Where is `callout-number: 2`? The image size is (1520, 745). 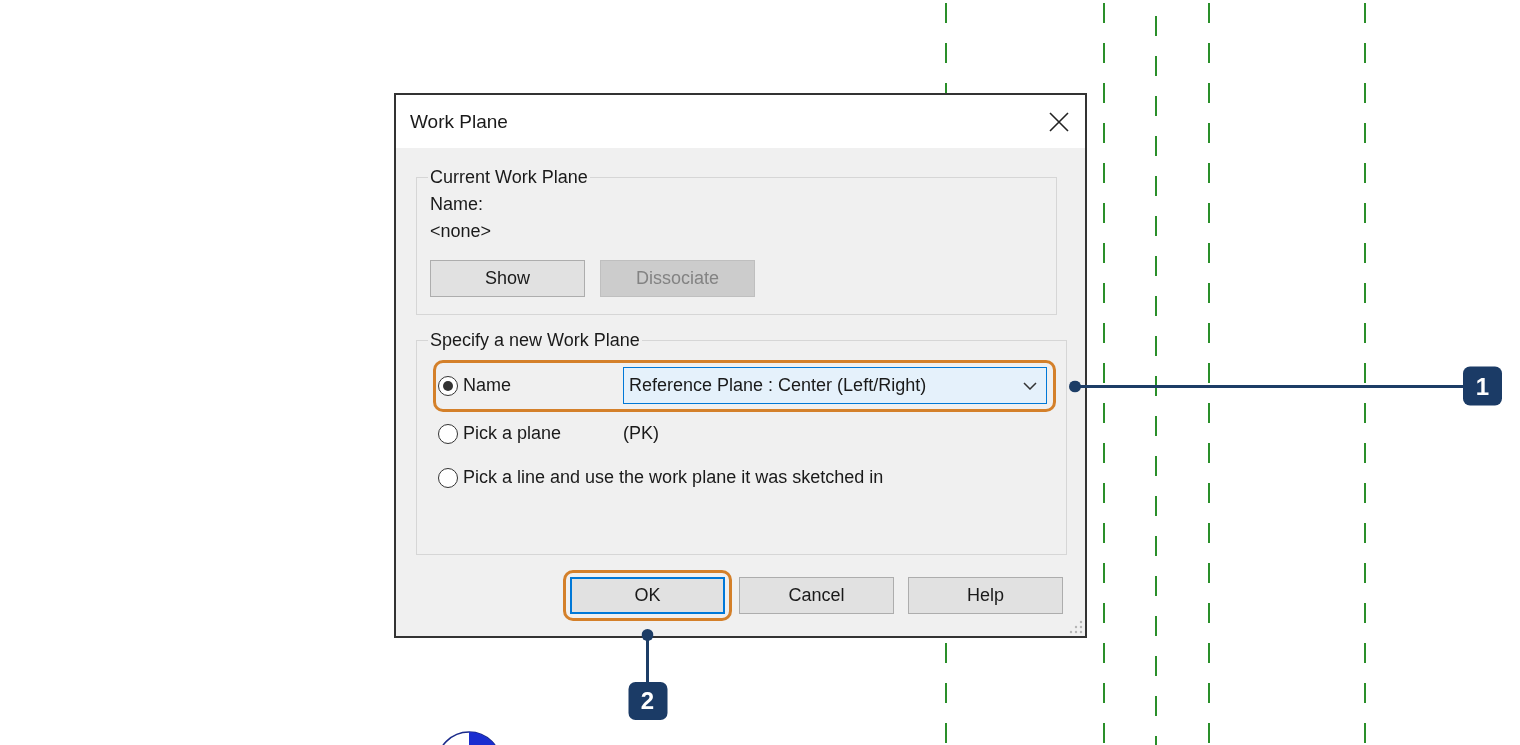
callout-number: 2 is located at coordinates (647, 701).